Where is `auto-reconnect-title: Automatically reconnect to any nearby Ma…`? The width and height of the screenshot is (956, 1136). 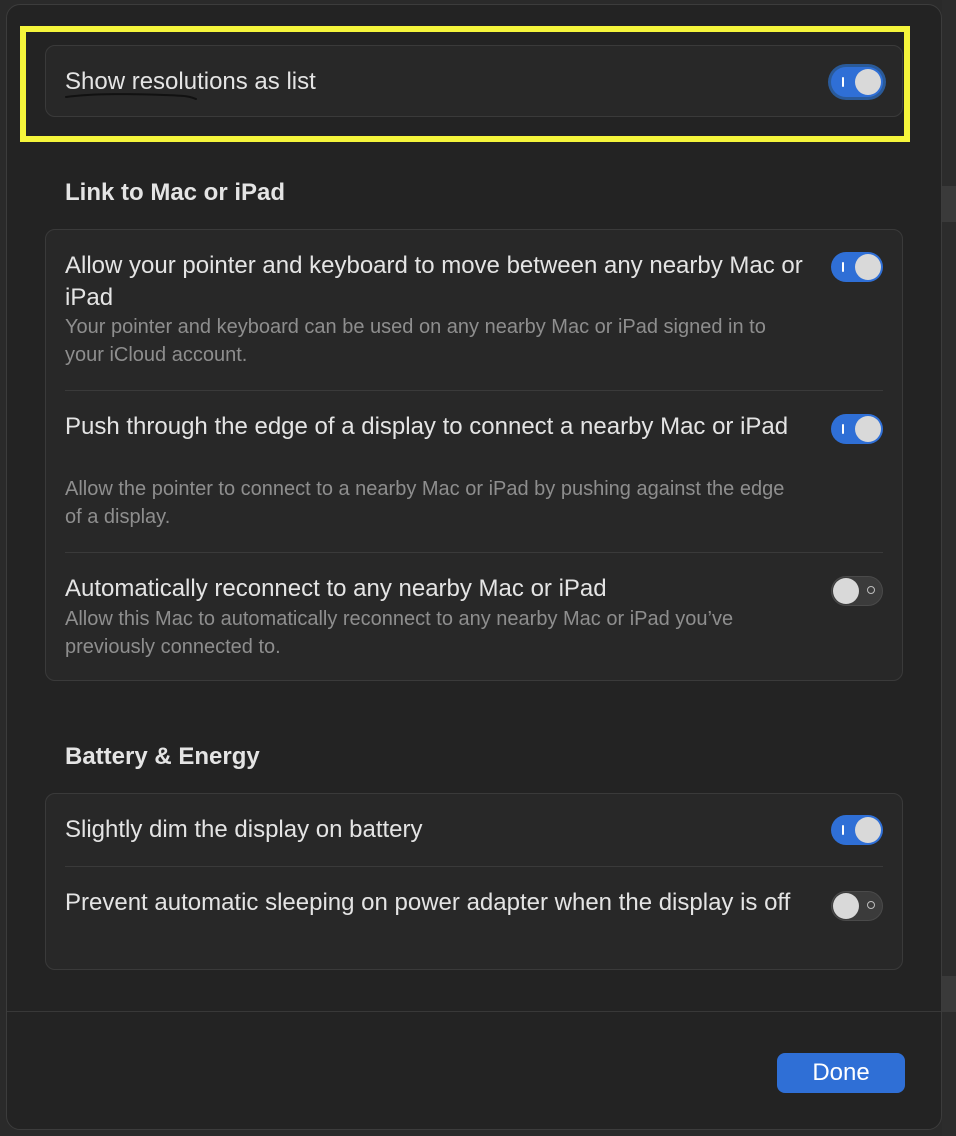
auto-reconnect-title: Automatically reconnect to any nearby Ma… is located at coordinates (336, 588).